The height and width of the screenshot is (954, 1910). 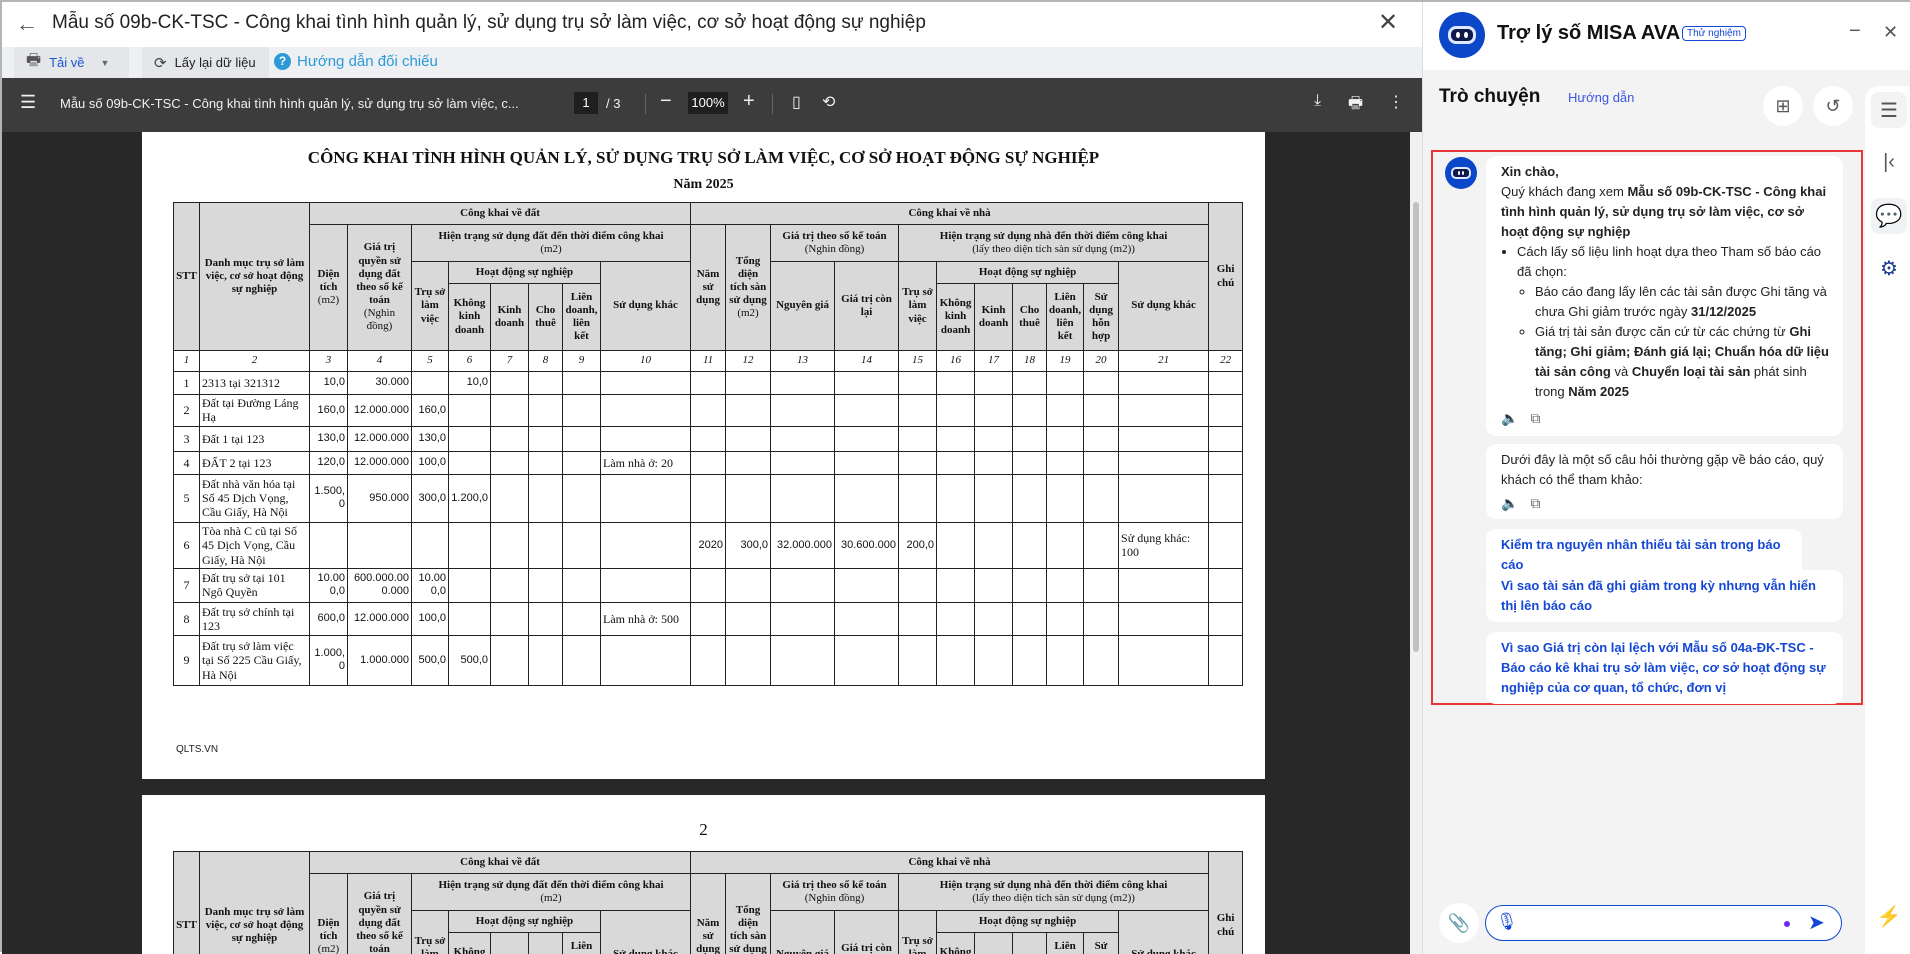 What do you see at coordinates (1459, 923) in the screenshot?
I see `attach-button: 📎` at bounding box center [1459, 923].